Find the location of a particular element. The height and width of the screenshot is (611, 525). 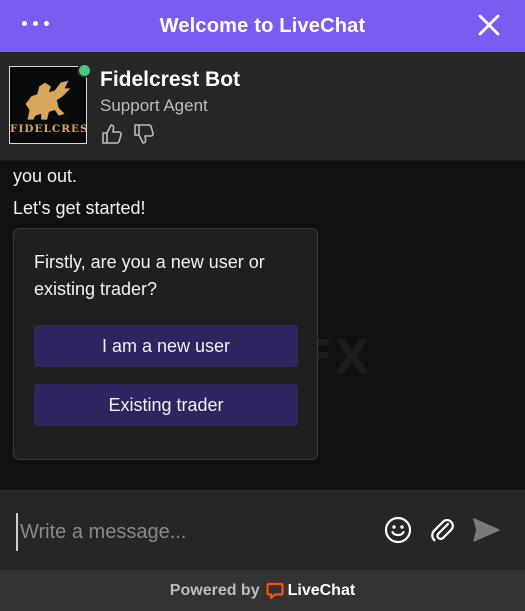

close-icon is located at coordinates (489, 25).